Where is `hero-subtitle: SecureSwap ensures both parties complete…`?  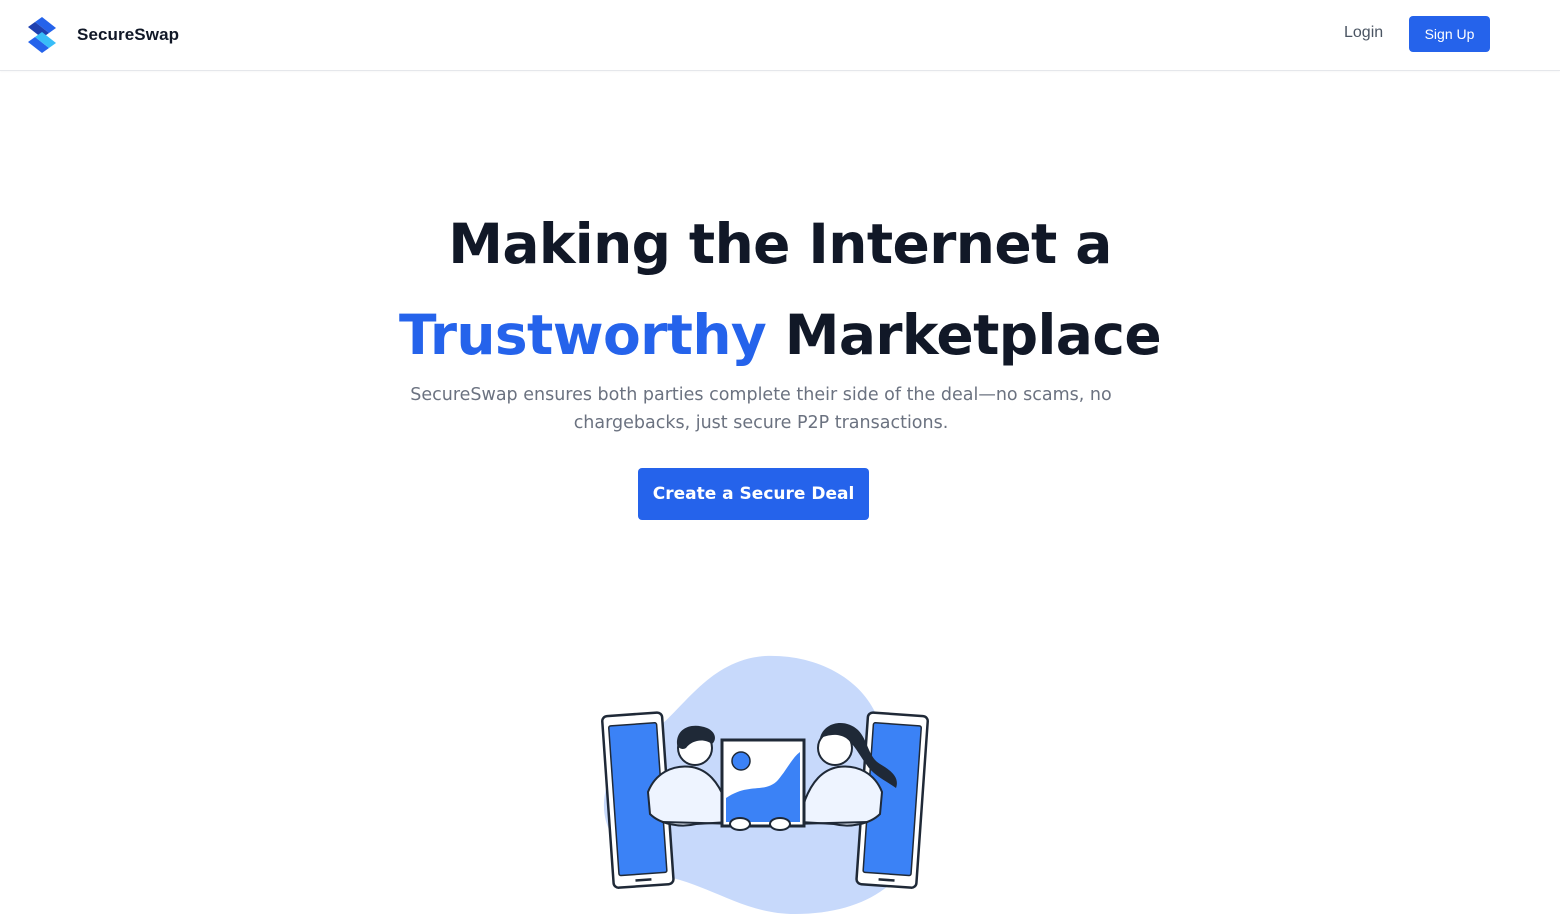 hero-subtitle: SecureSwap ensures both parties complete… is located at coordinates (761, 409).